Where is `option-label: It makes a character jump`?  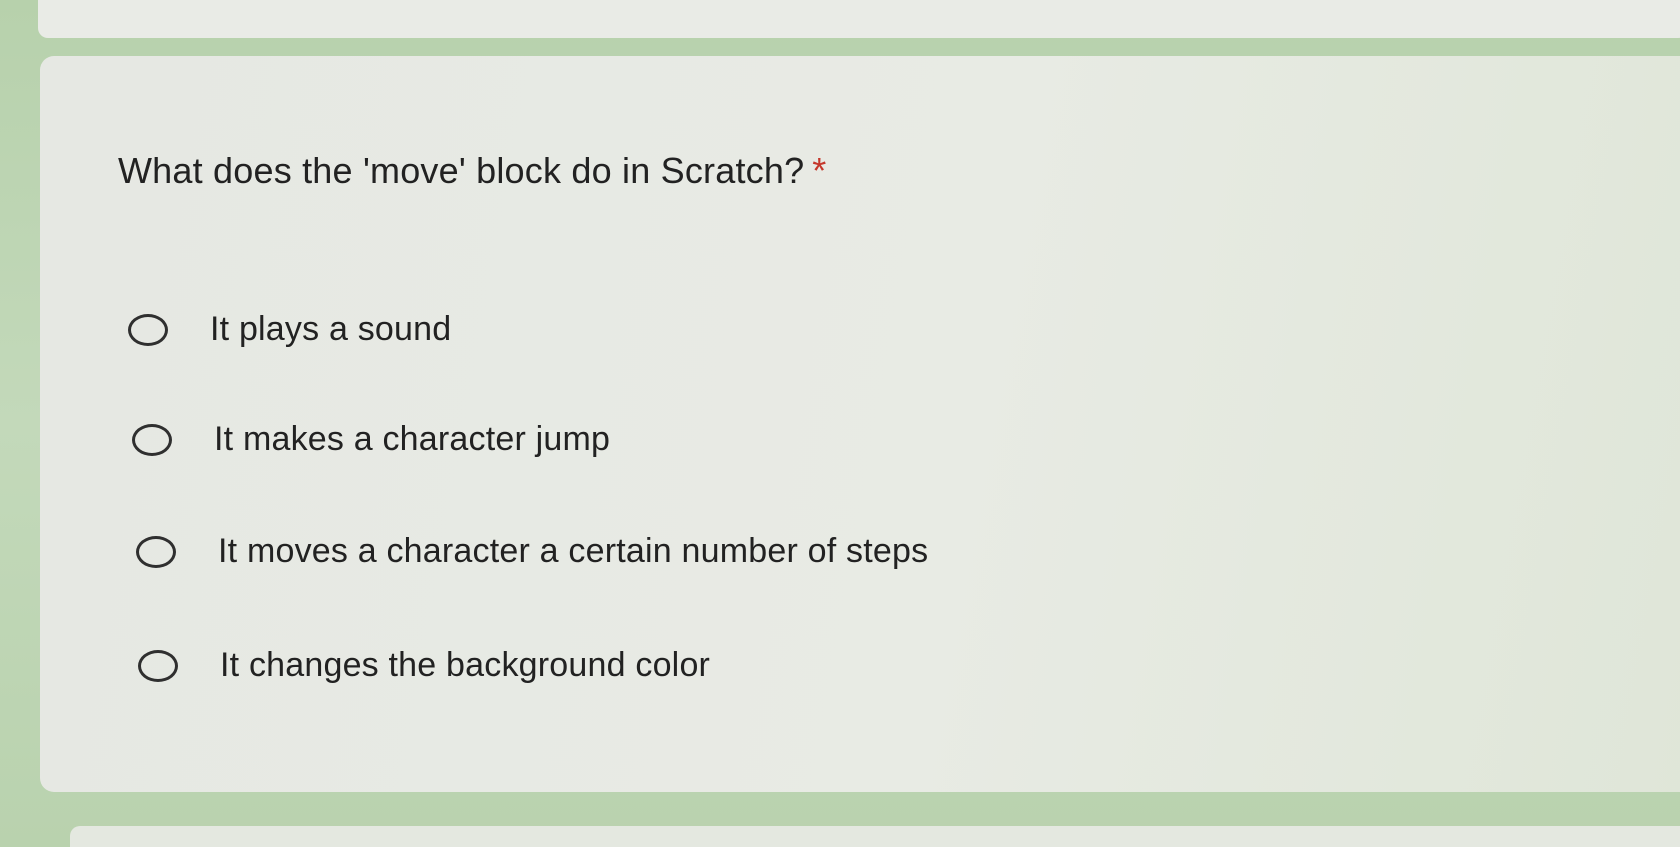 option-label: It makes a character jump is located at coordinates (412, 439).